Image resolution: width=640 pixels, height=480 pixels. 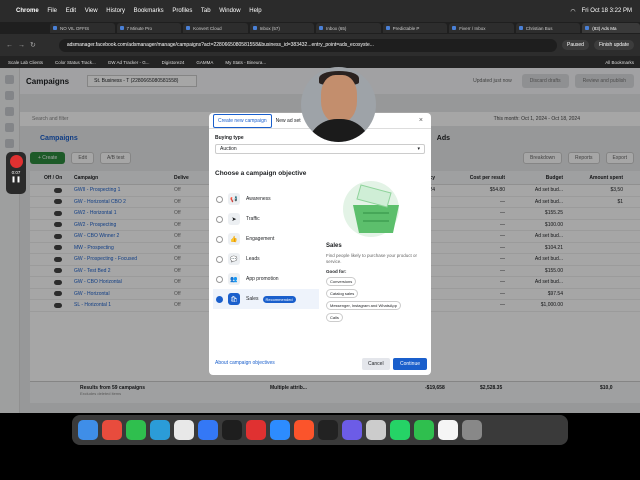 I want to click on objective-app-promotion: 👥 App promotion, so click(x=266, y=279).